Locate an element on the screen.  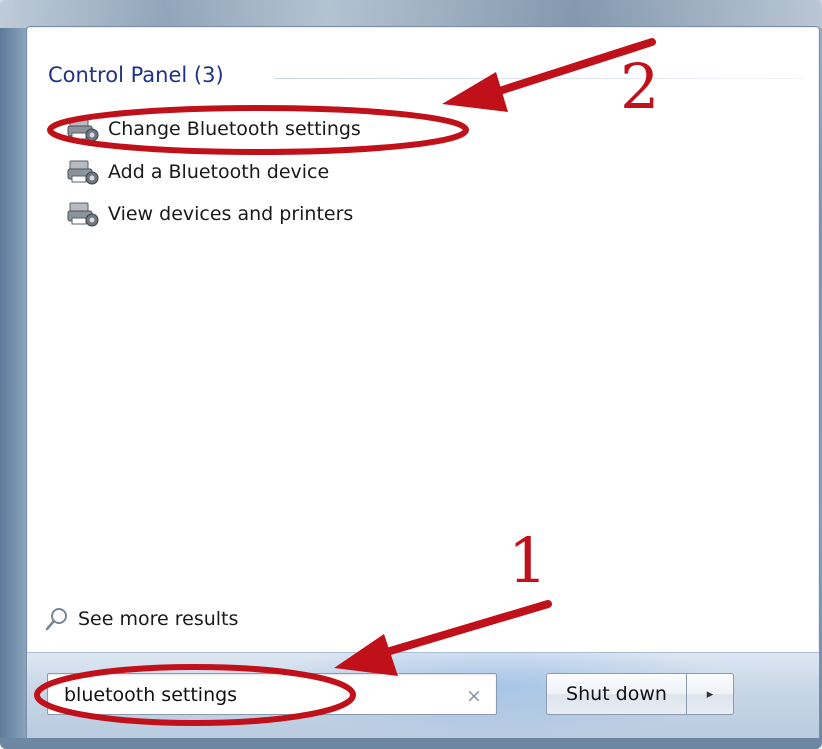
callout-number-2: 2 is located at coordinates (640, 86).